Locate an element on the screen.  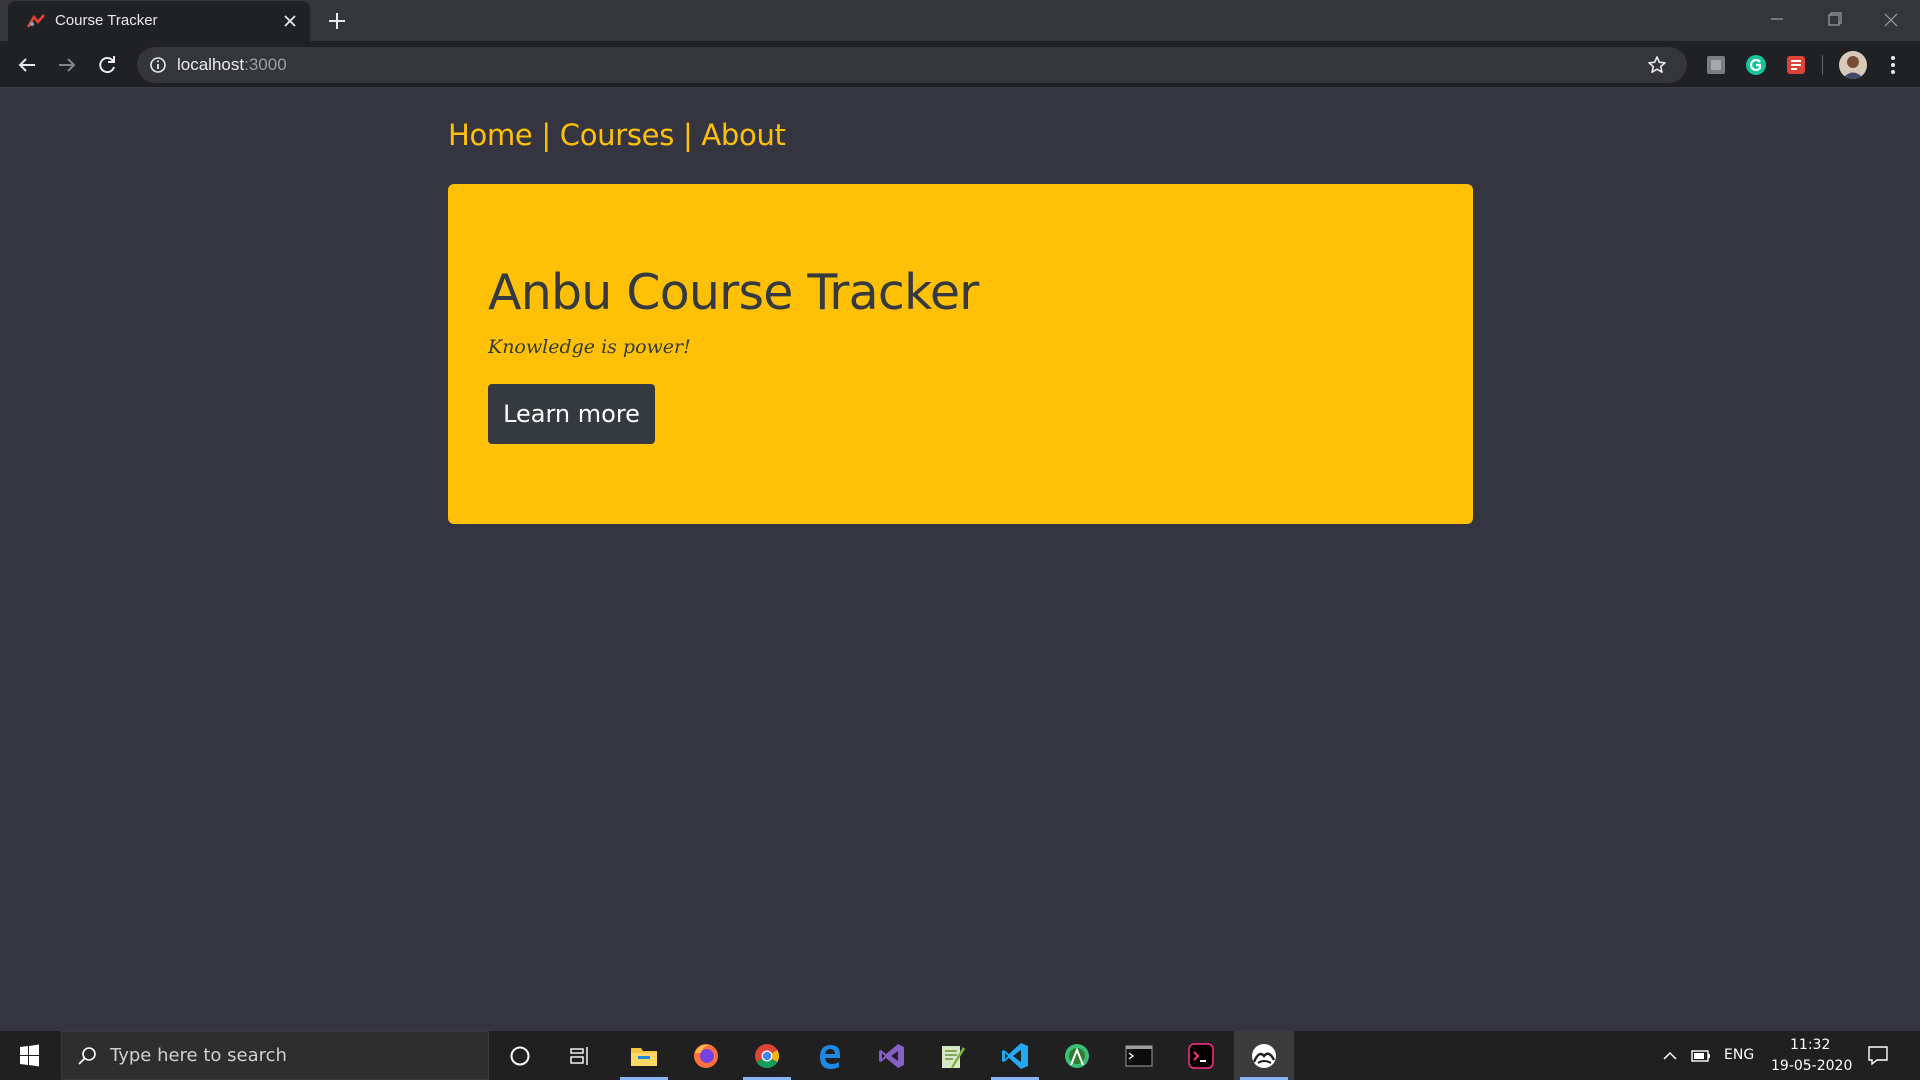
browser-toolbar: localhost:3000 is located at coordinates (960, 64).